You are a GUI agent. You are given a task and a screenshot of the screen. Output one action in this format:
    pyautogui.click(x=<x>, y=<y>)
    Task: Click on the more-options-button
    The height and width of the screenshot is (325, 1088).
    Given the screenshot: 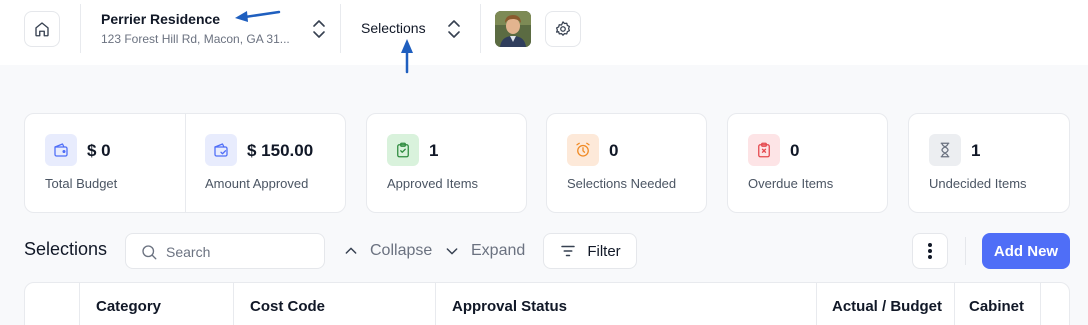 What is the action you would take?
    pyautogui.click(x=930, y=251)
    